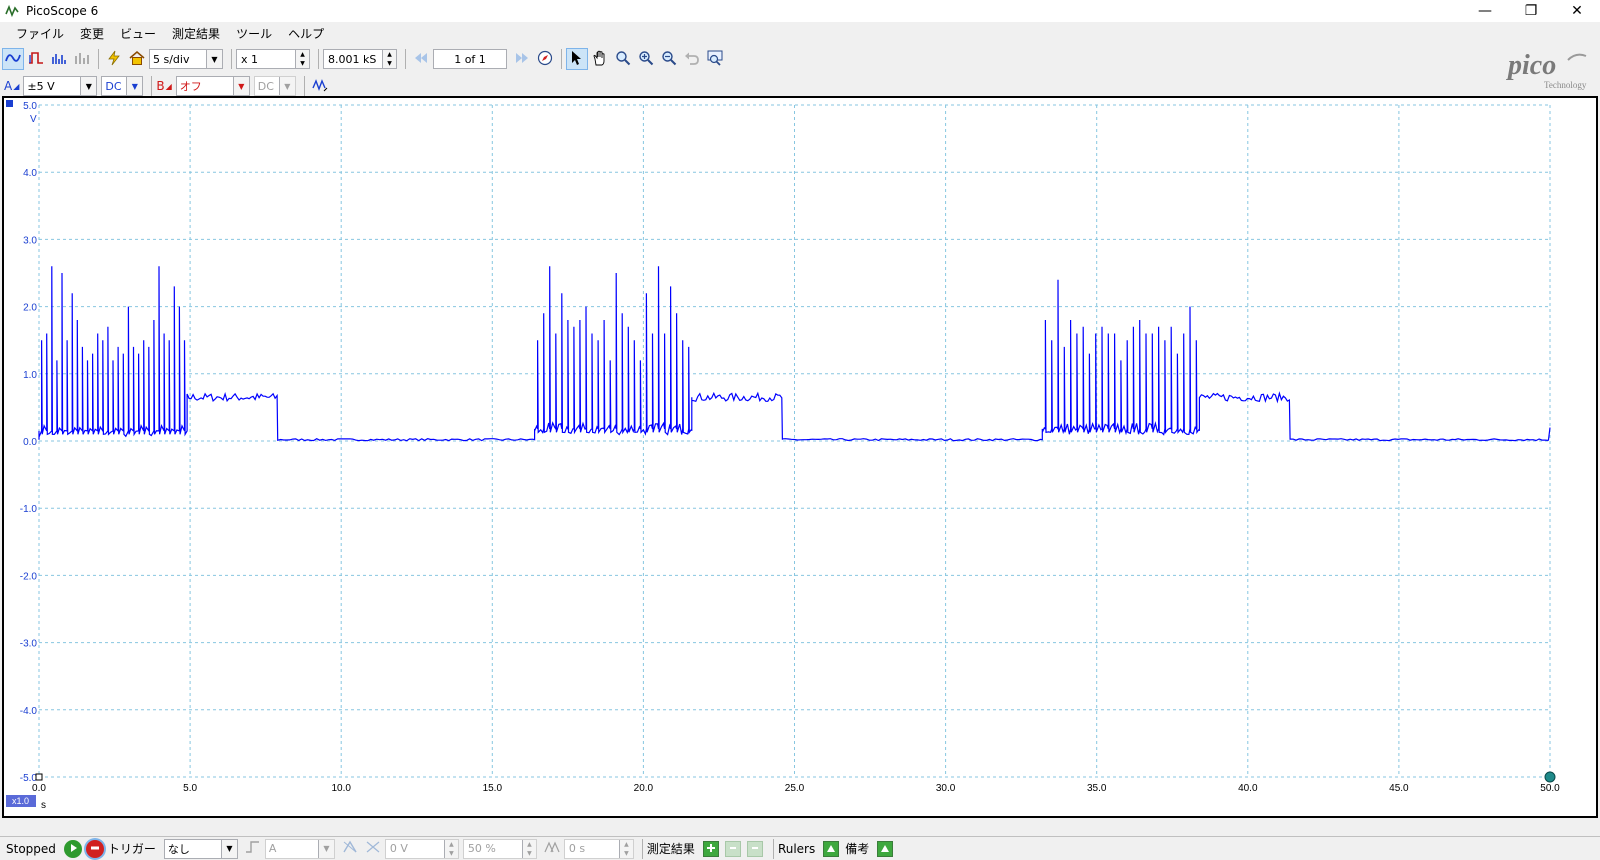 This screenshot has height=860, width=1600. I want to click on zoom-in-icon, so click(646, 59).